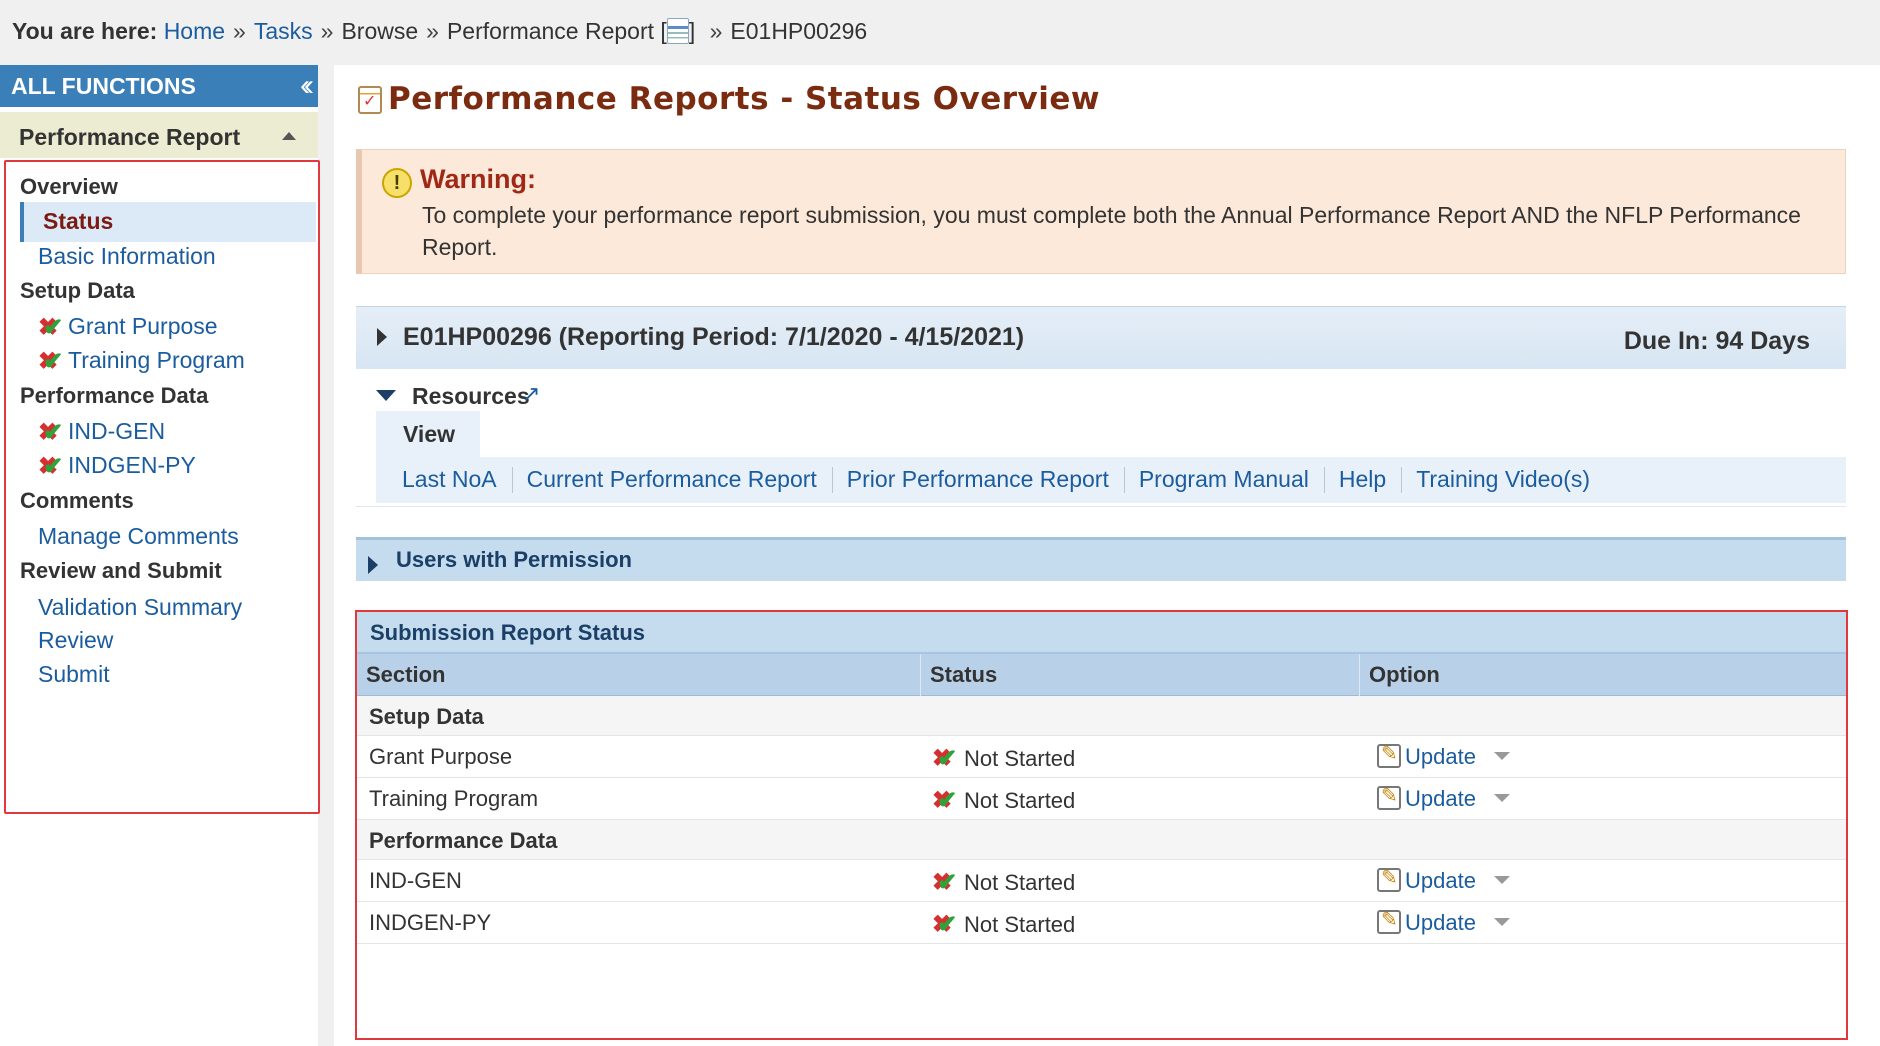 The height and width of the screenshot is (1046, 1880). I want to click on tab-view: View, so click(428, 434).